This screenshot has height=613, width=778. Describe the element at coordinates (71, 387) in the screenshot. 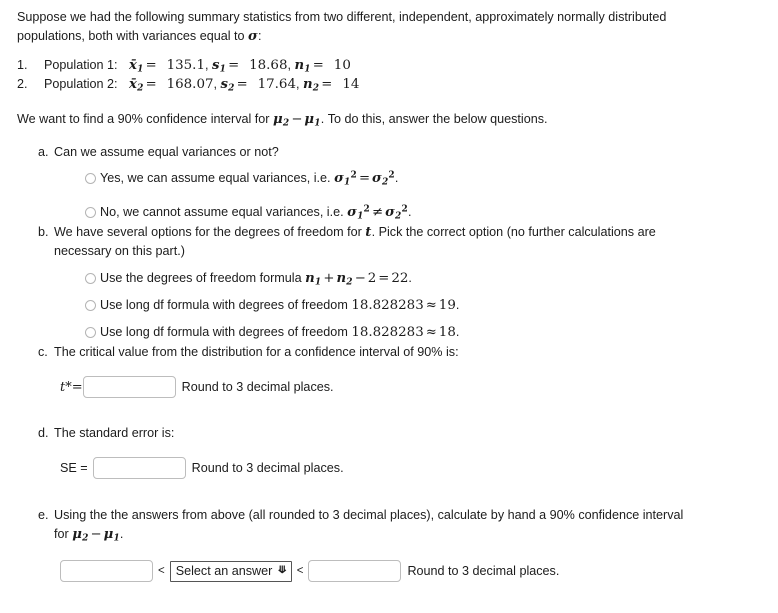

I see `t-star-label: t*=` at that location.